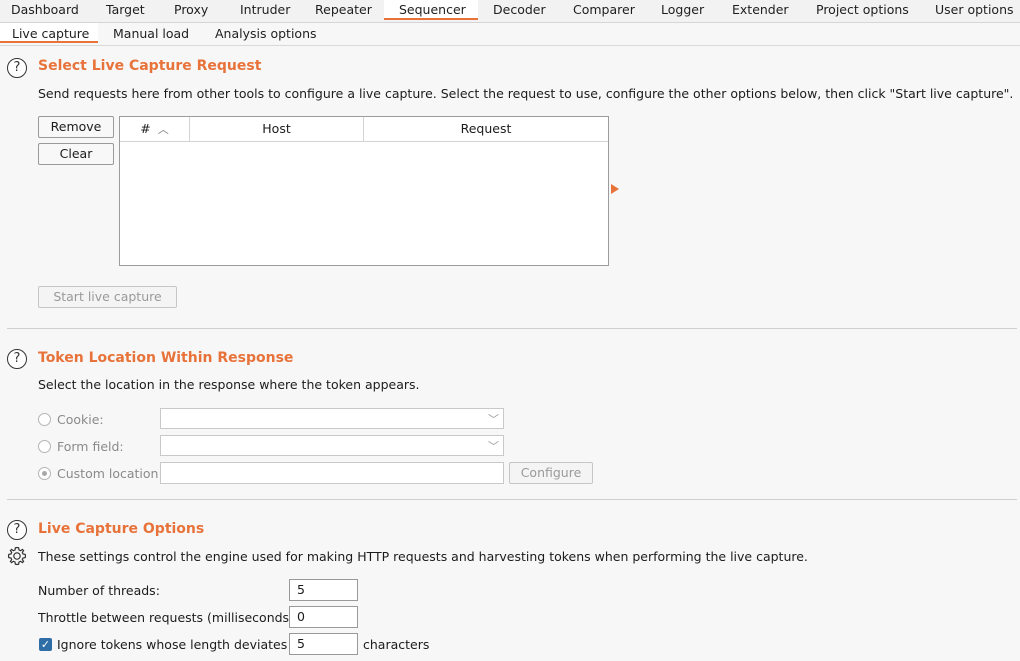  Describe the element at coordinates (107, 297) in the screenshot. I see `start-live-capture-button: Start live capture` at that location.